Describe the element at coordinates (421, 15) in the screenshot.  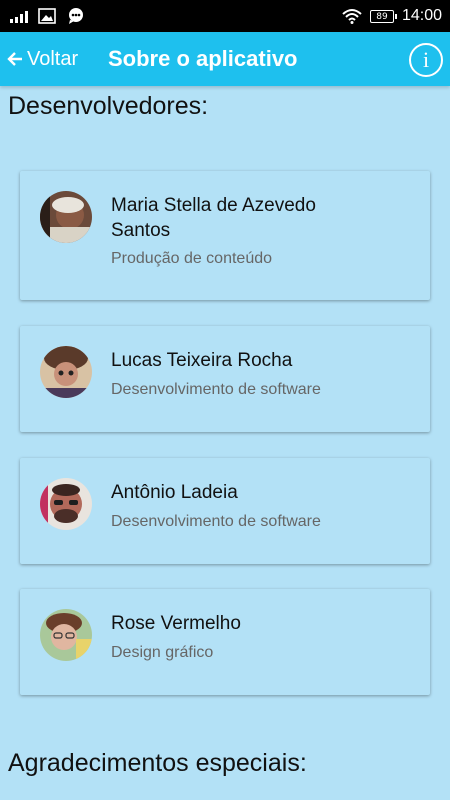
I see `clock: 14:00` at that location.